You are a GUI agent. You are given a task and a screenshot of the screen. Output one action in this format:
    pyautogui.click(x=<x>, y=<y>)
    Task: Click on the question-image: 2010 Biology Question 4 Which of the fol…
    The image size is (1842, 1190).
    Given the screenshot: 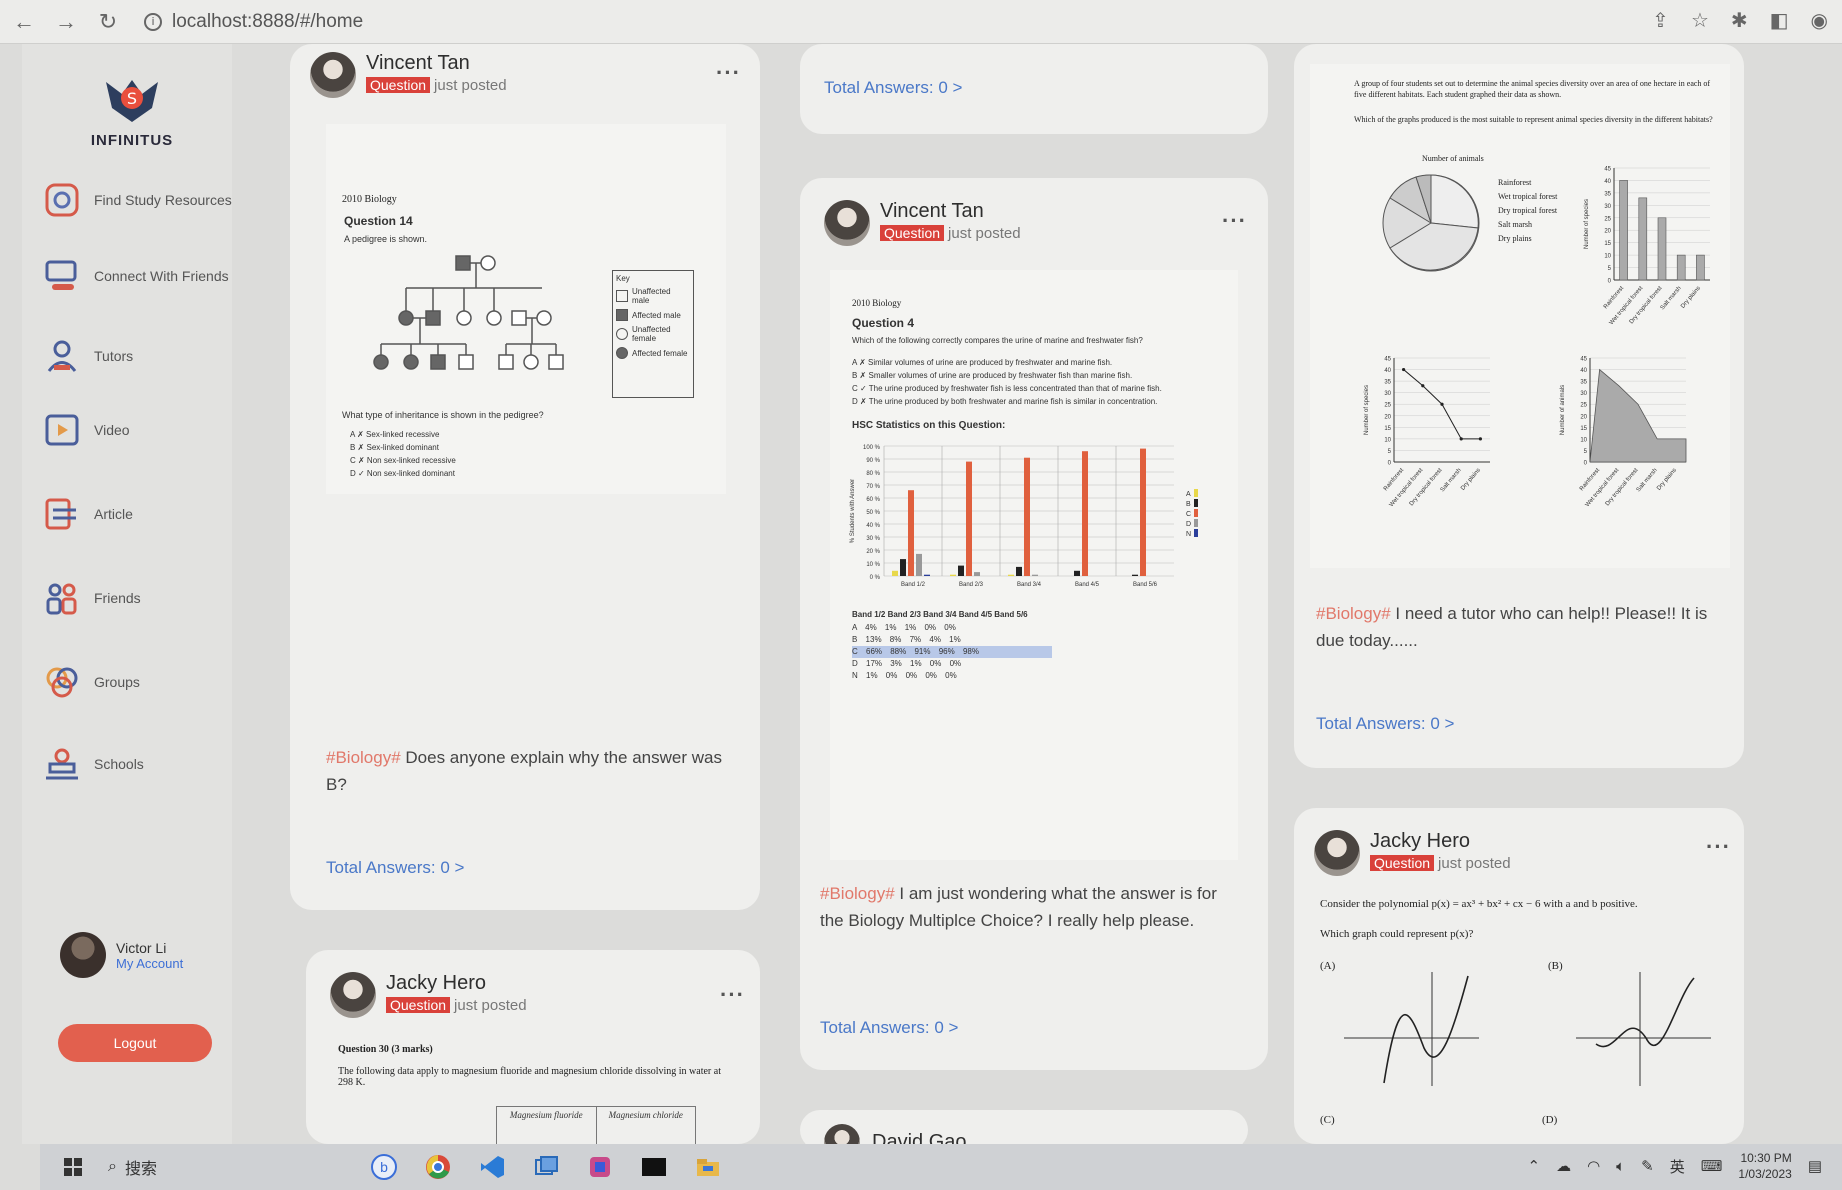 What is the action you would take?
    pyautogui.click(x=1034, y=565)
    